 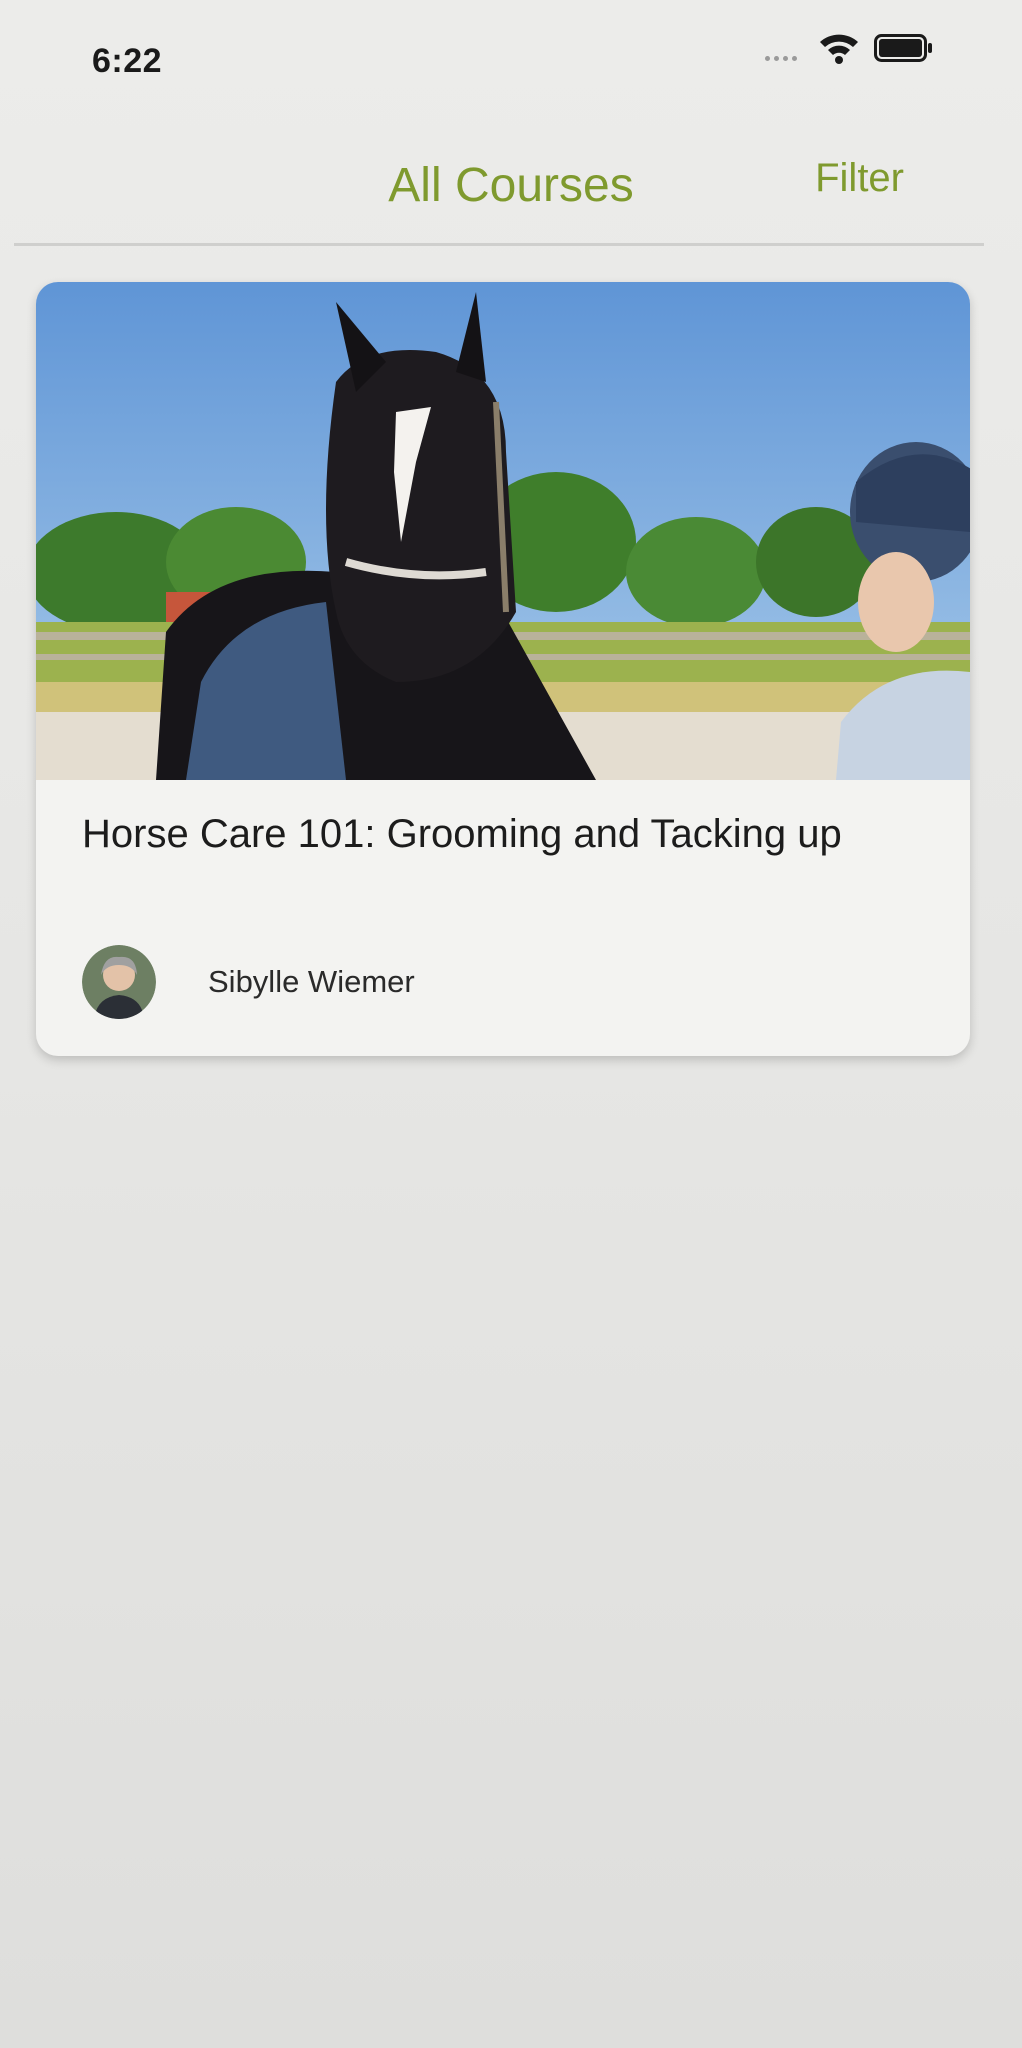 What do you see at coordinates (127, 61) in the screenshot?
I see `status-time: 6:22` at bounding box center [127, 61].